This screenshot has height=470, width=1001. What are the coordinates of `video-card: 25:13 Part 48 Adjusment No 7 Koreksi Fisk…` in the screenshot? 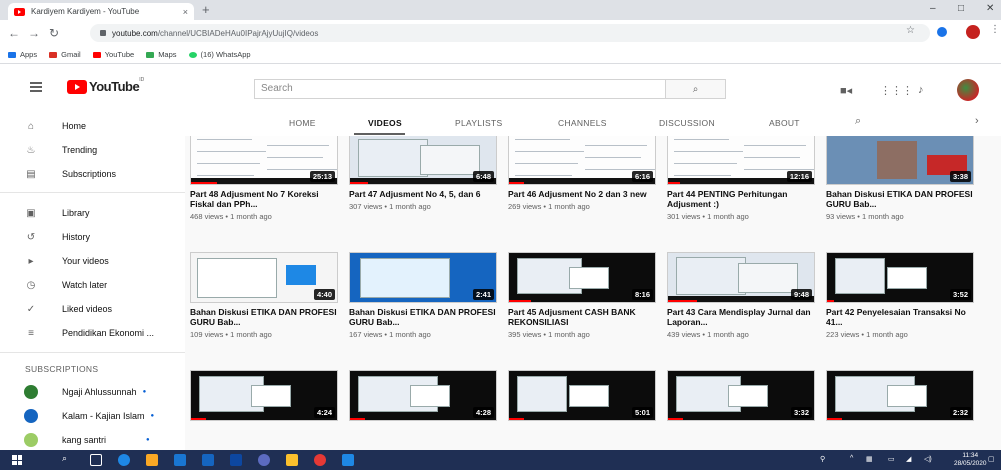 It's located at (264, 178).